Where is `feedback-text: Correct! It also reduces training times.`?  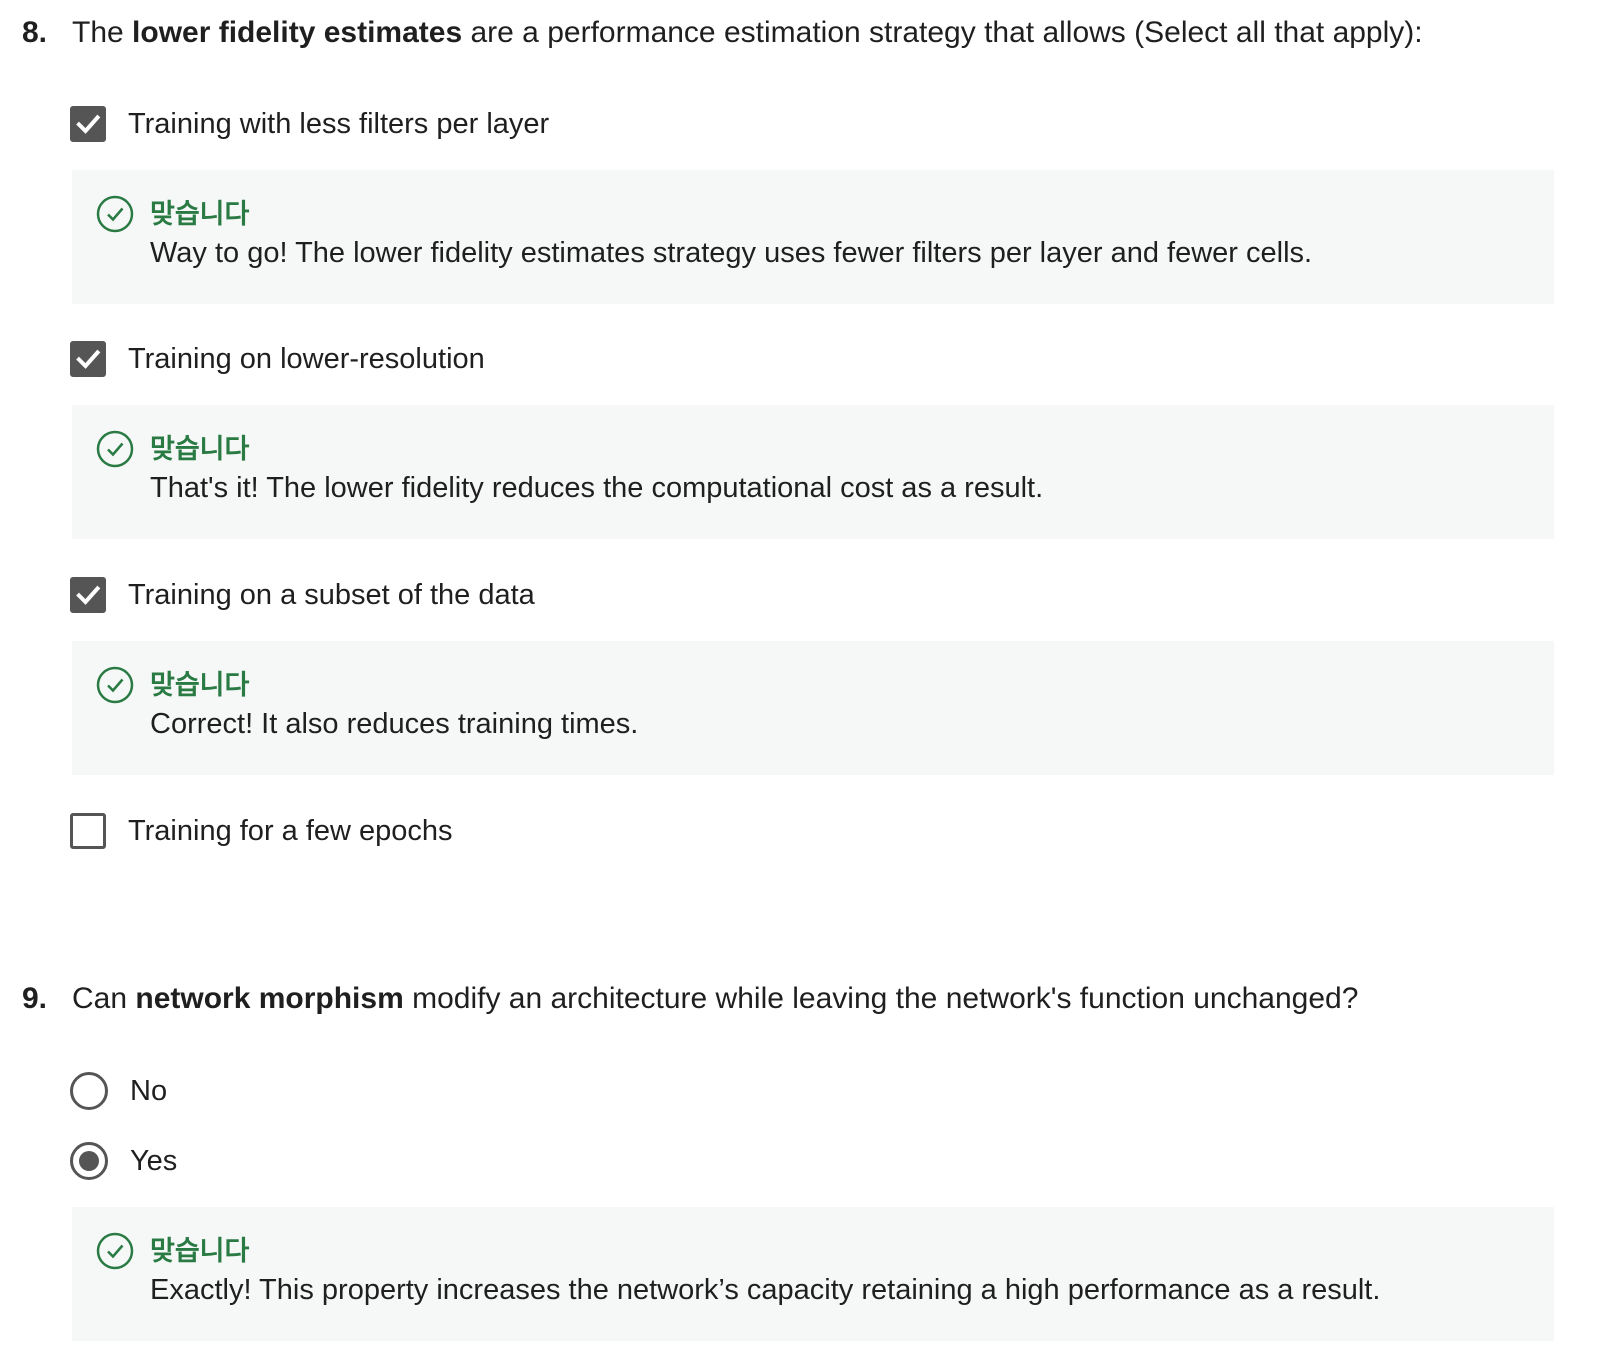
feedback-text: Correct! It also reduces training times. is located at coordinates (394, 724).